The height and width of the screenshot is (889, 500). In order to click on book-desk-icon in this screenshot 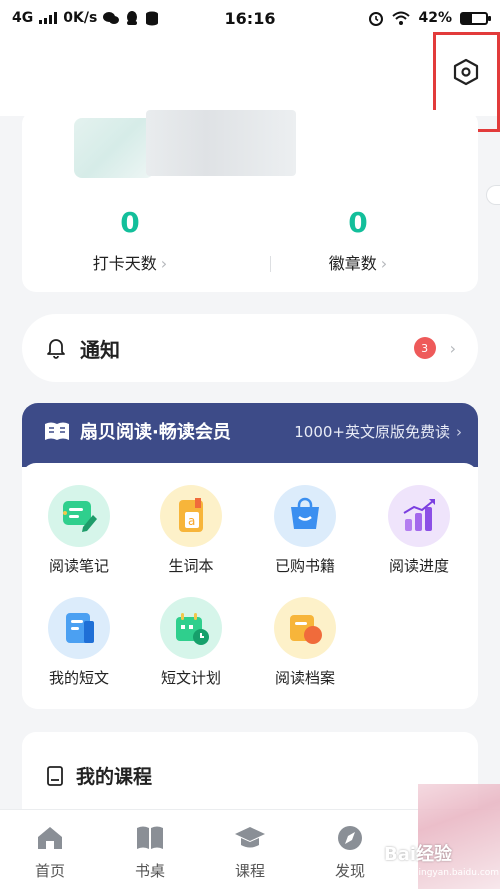, I will do `click(150, 838)`.